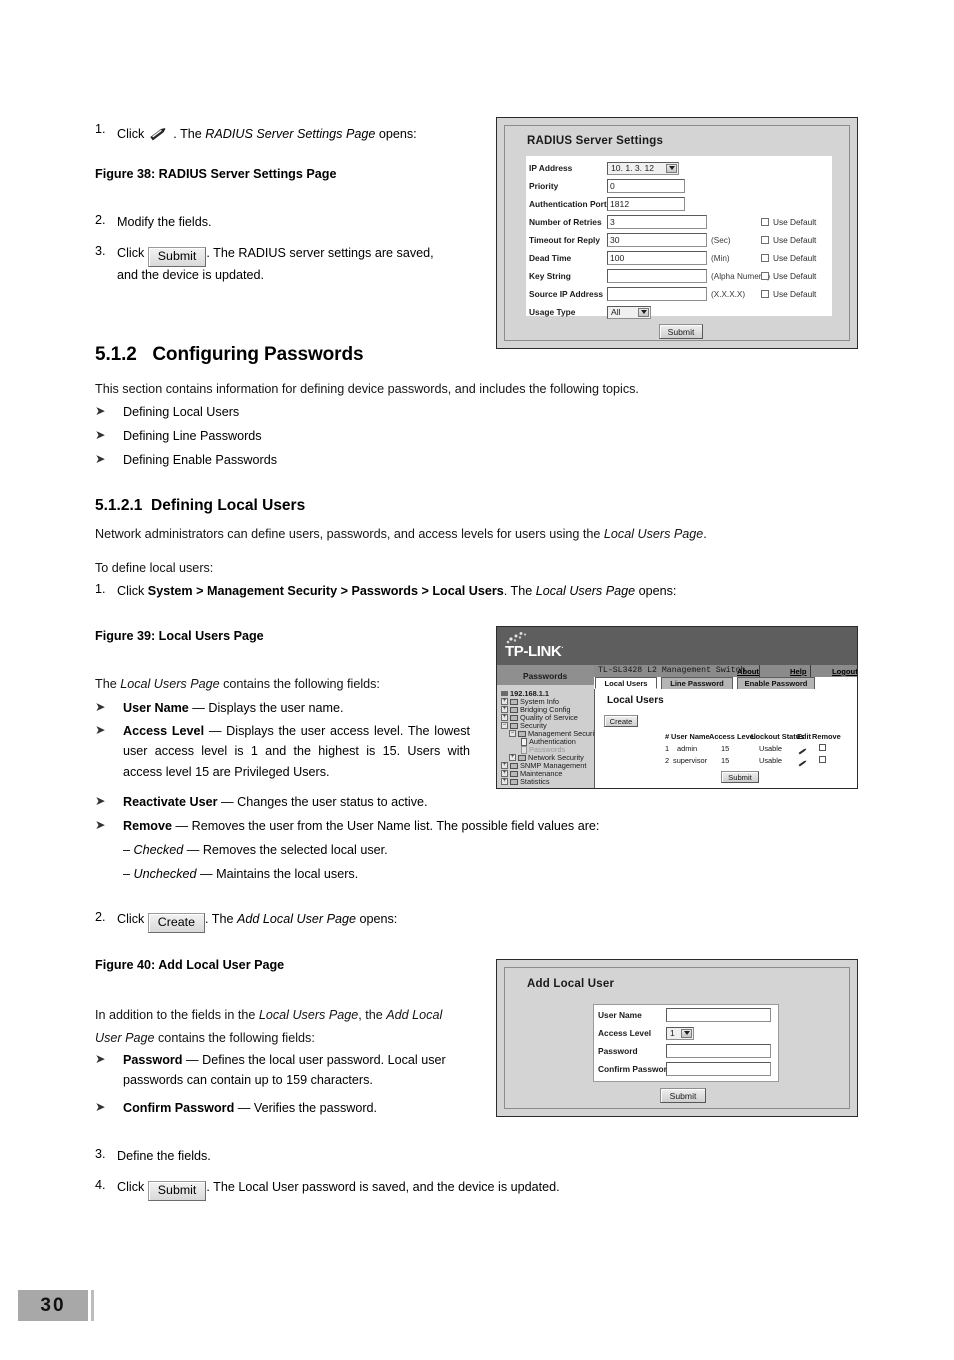 The height and width of the screenshot is (1360, 954). What do you see at coordinates (514, 701) in the screenshot?
I see `folder-icon` at bounding box center [514, 701].